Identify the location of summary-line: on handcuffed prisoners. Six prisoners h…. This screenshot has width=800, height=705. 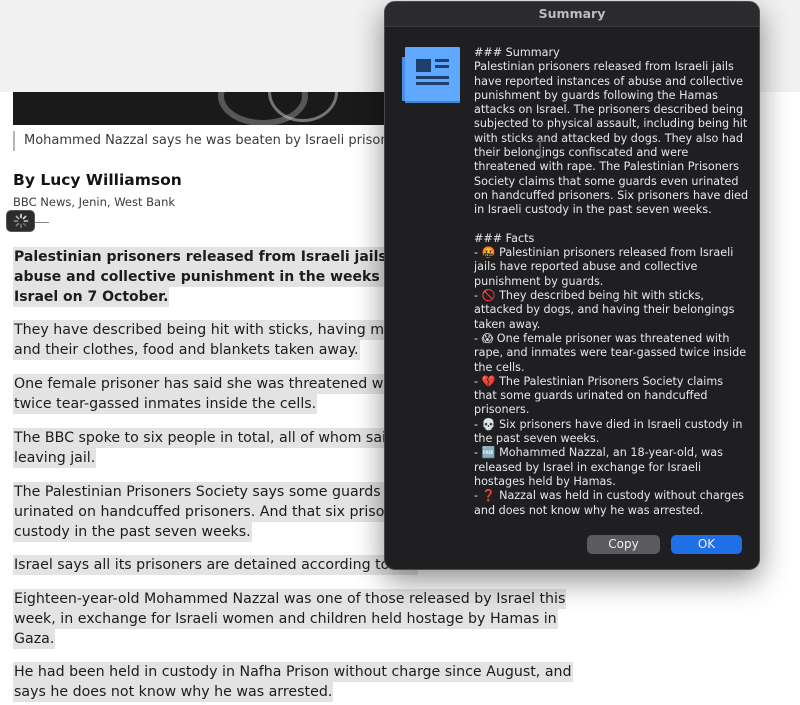
(611, 195).